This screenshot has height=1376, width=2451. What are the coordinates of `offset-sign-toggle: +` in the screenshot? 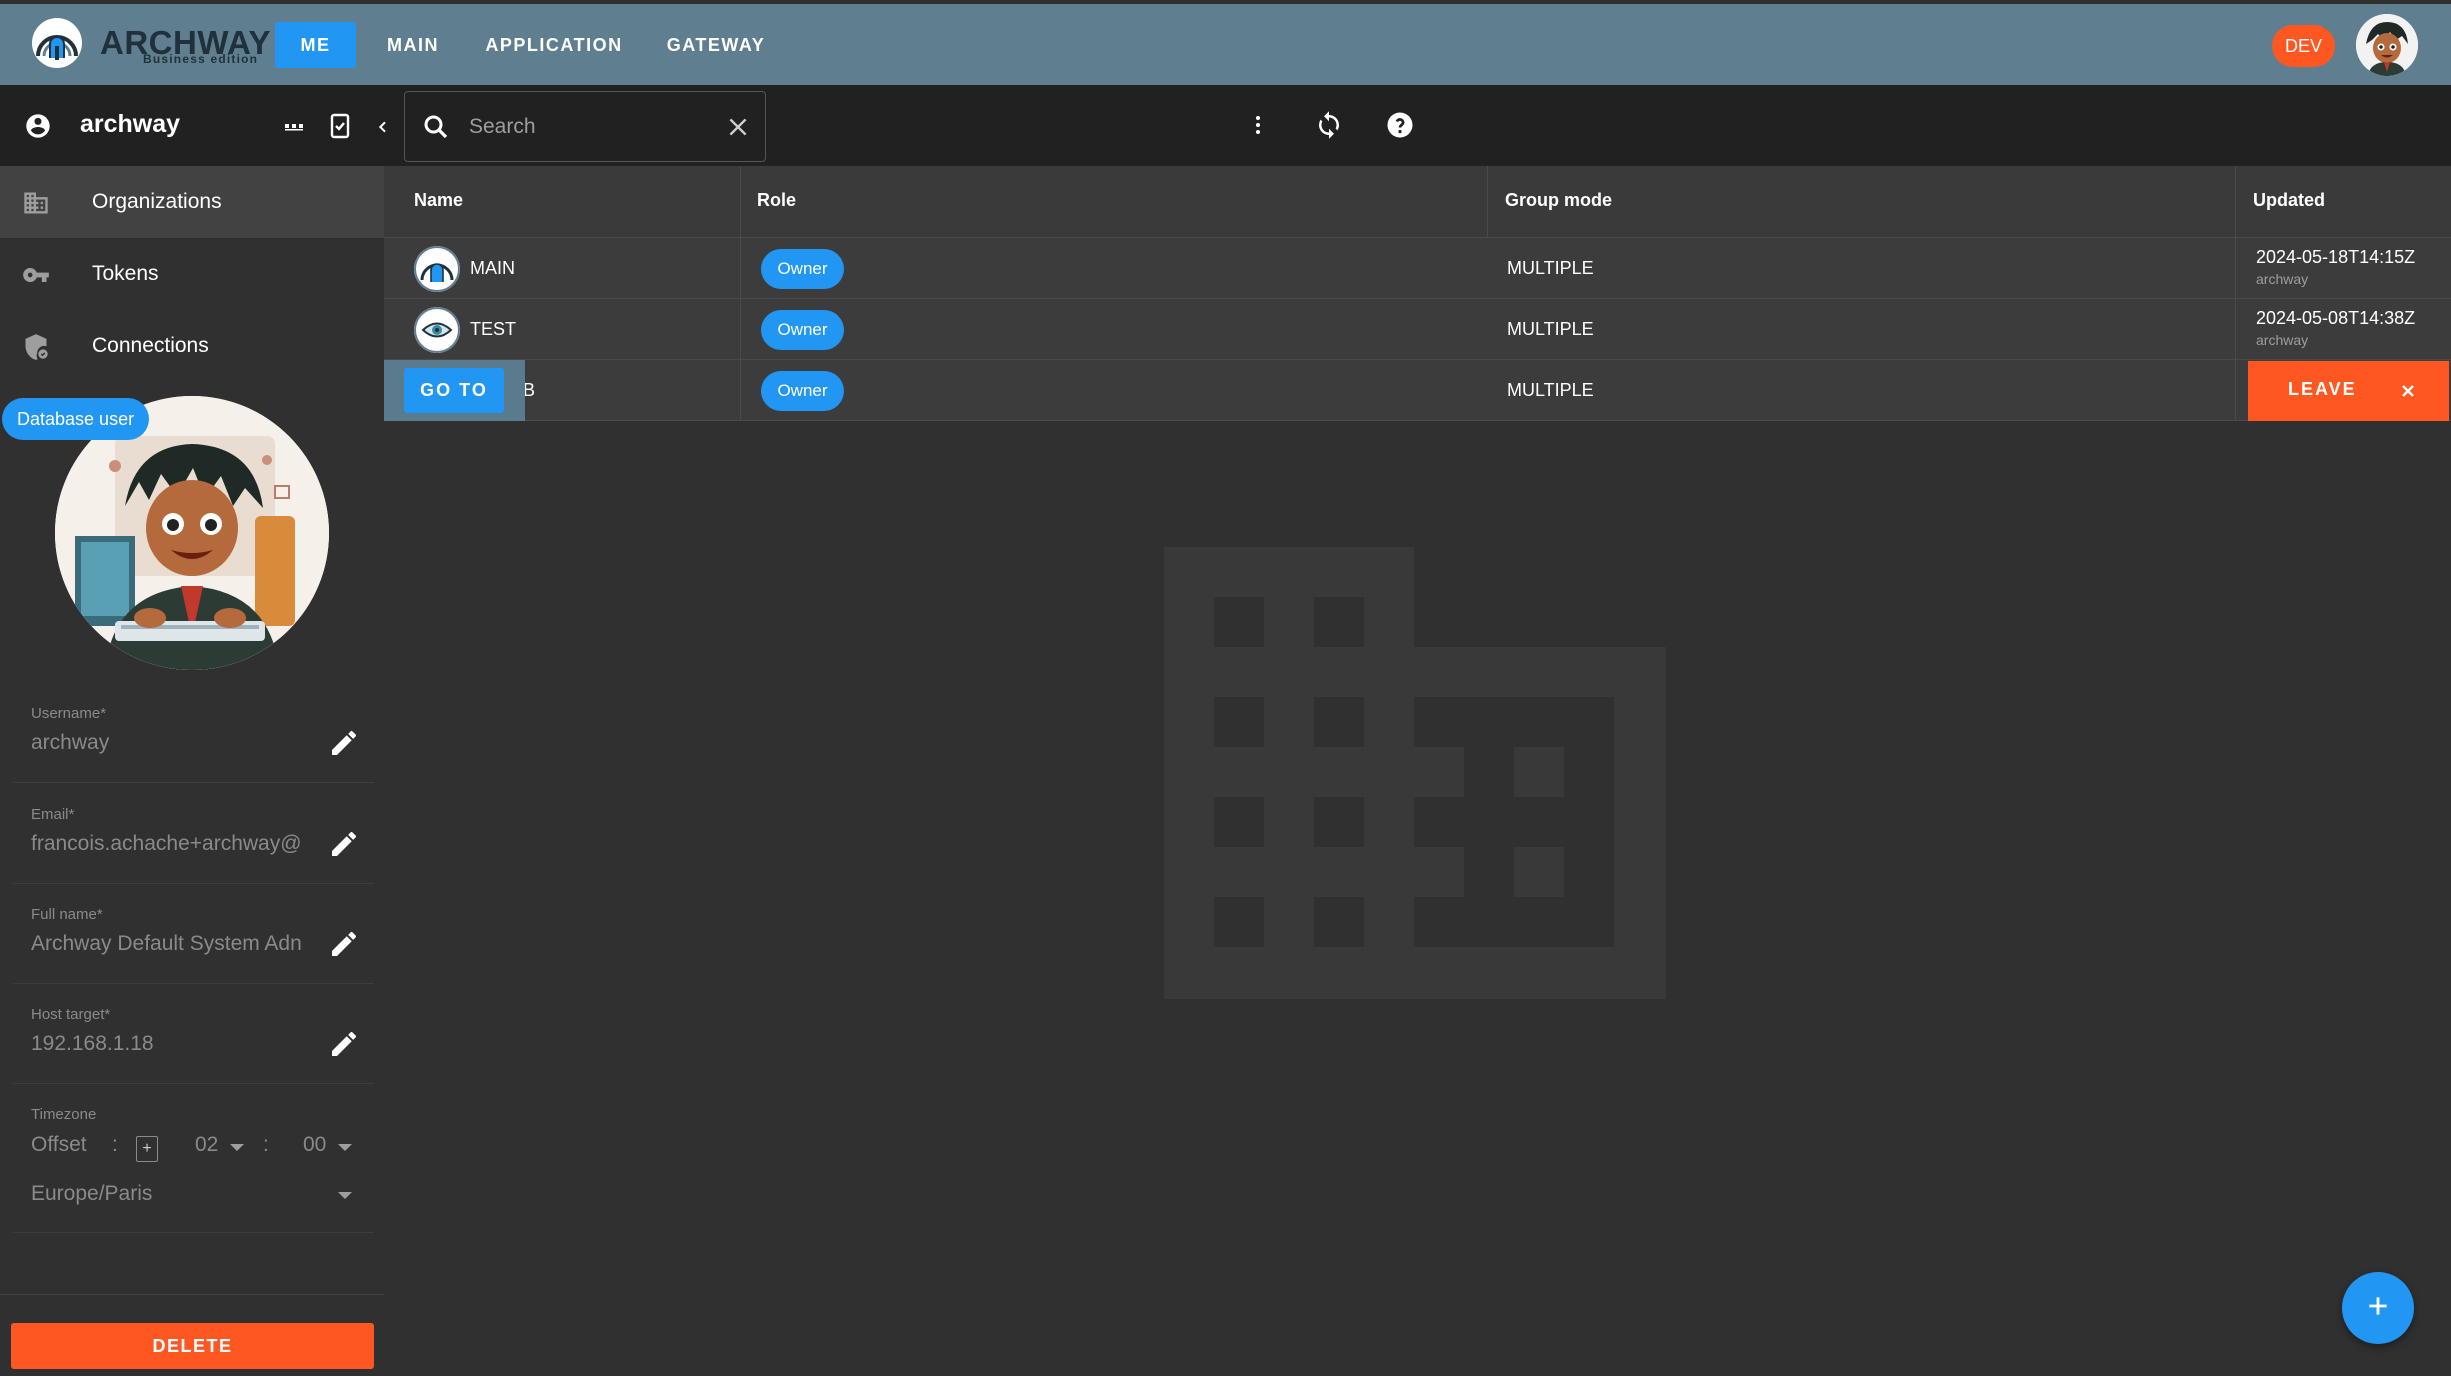 It's located at (147, 1149).